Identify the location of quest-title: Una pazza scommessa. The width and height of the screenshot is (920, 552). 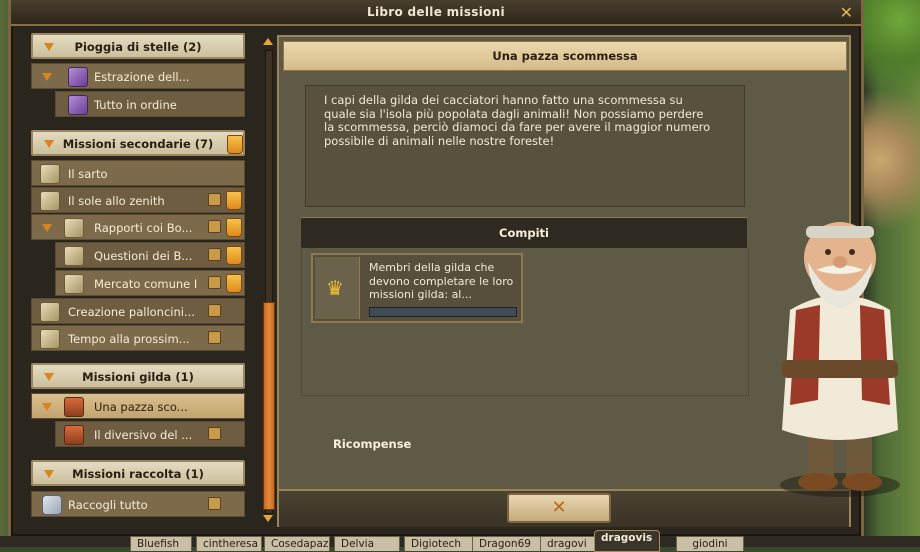
(565, 56).